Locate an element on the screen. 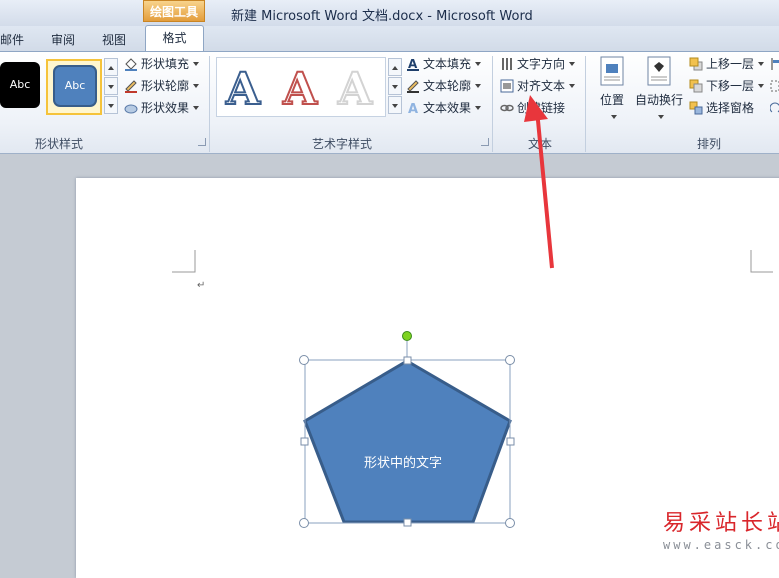 Image resolution: width=779 pixels, height=578 pixels. resize-handle-bottom-right is located at coordinates (510, 523).